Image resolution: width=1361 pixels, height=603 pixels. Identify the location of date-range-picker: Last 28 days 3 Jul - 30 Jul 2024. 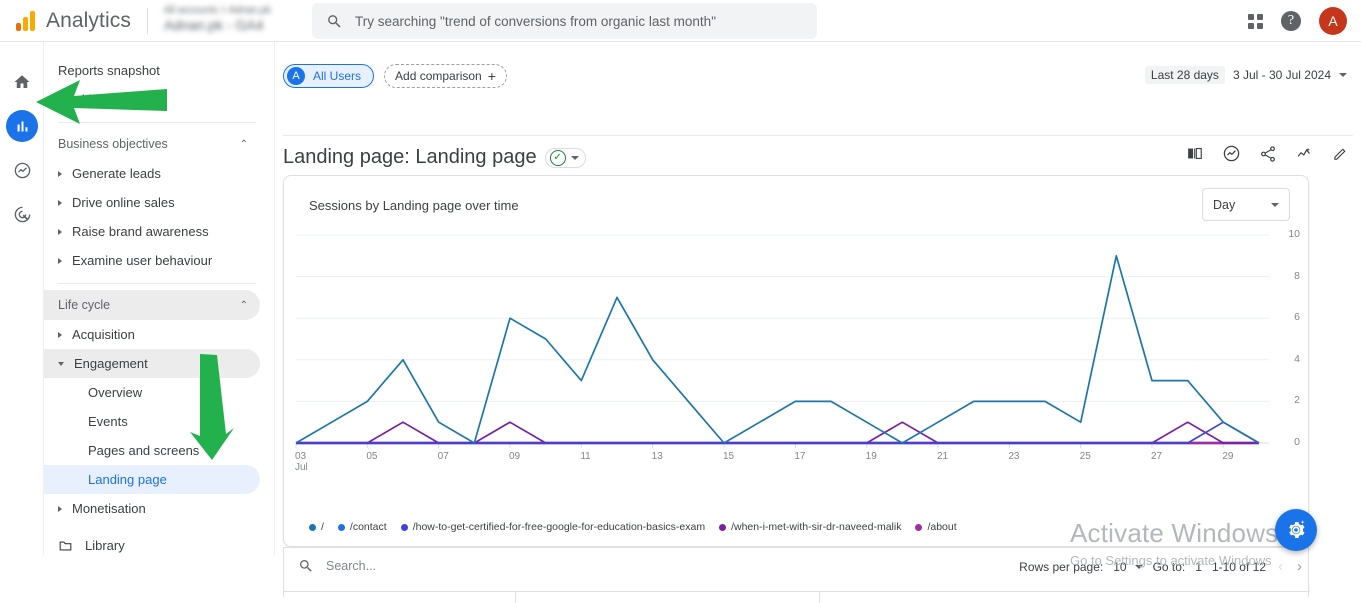
(1245, 75).